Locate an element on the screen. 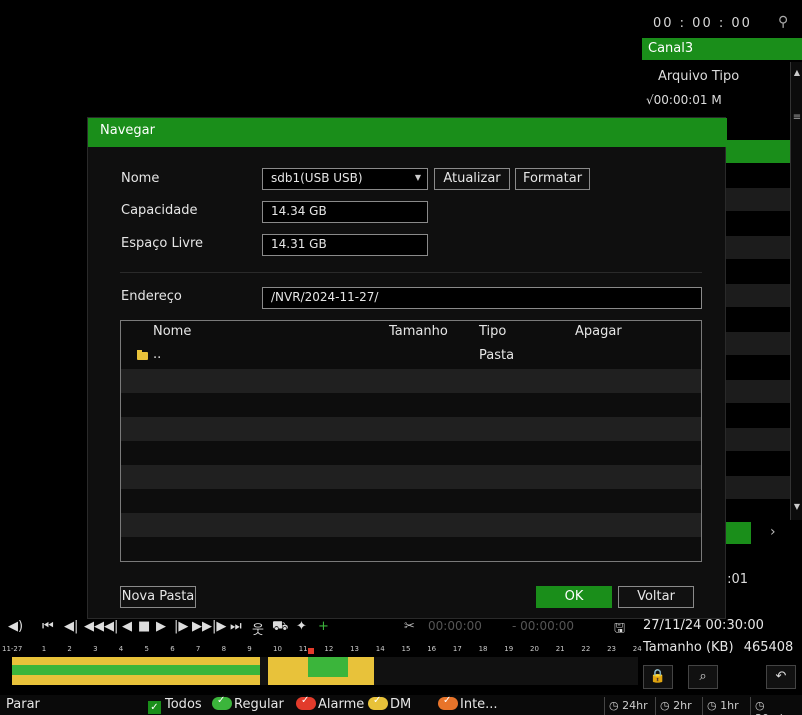  step-forward-icon: |▶ is located at coordinates (219, 626).